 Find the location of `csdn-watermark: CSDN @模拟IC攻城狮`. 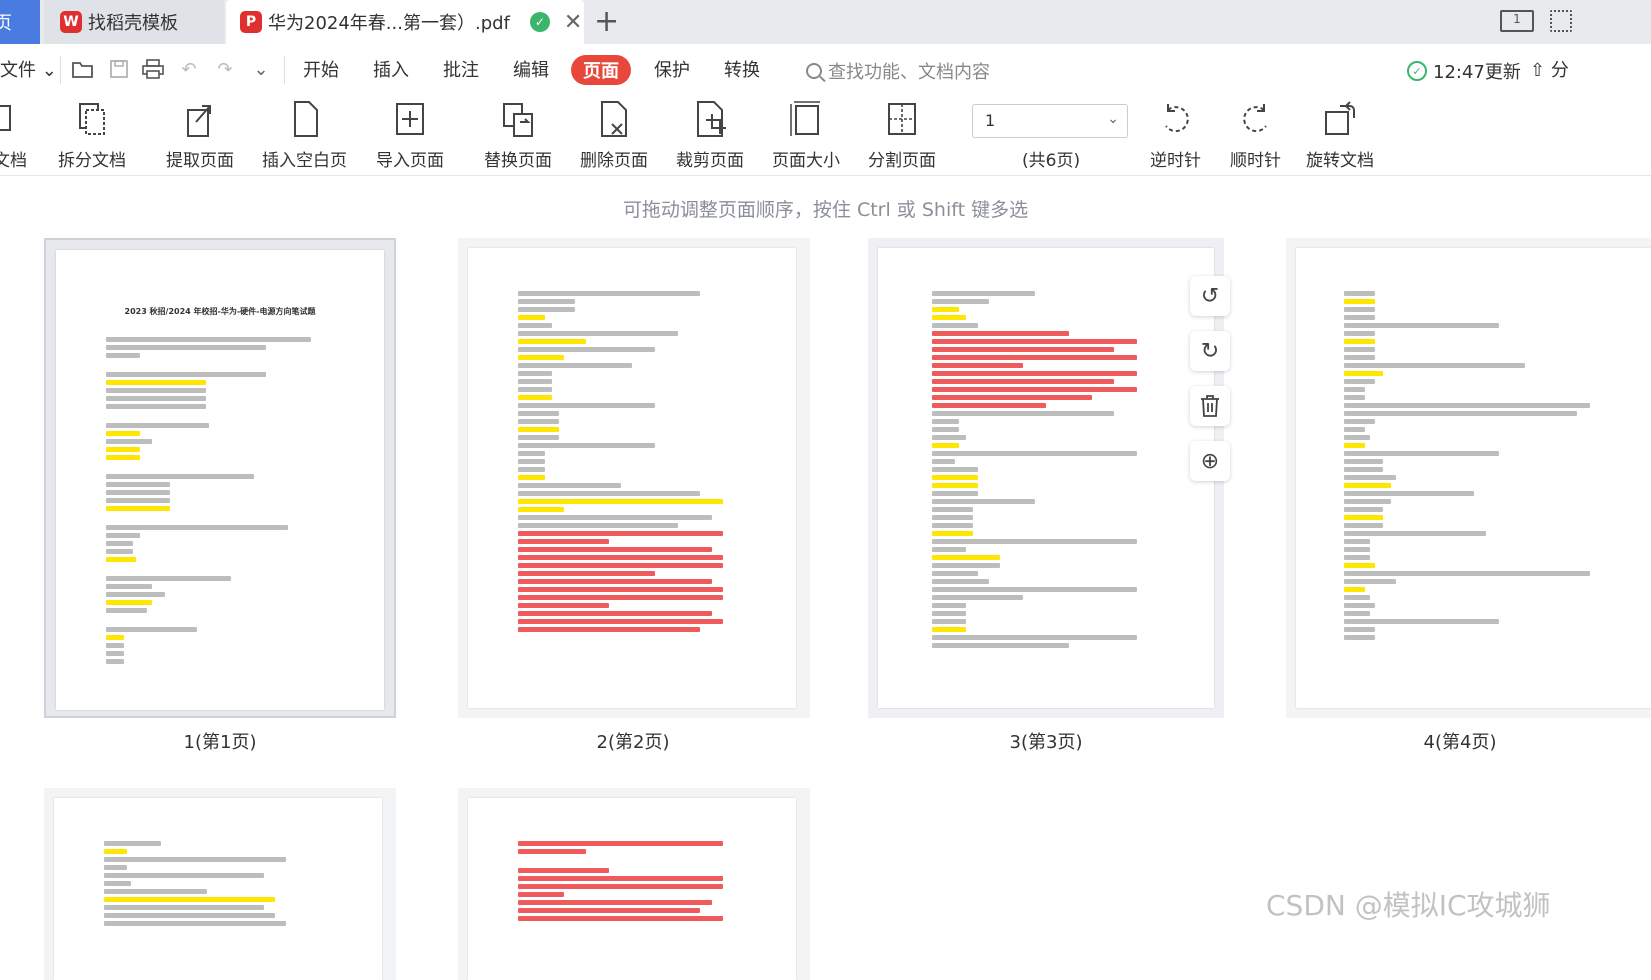

csdn-watermark: CSDN @模拟IC攻城狮 is located at coordinates (1408, 905).